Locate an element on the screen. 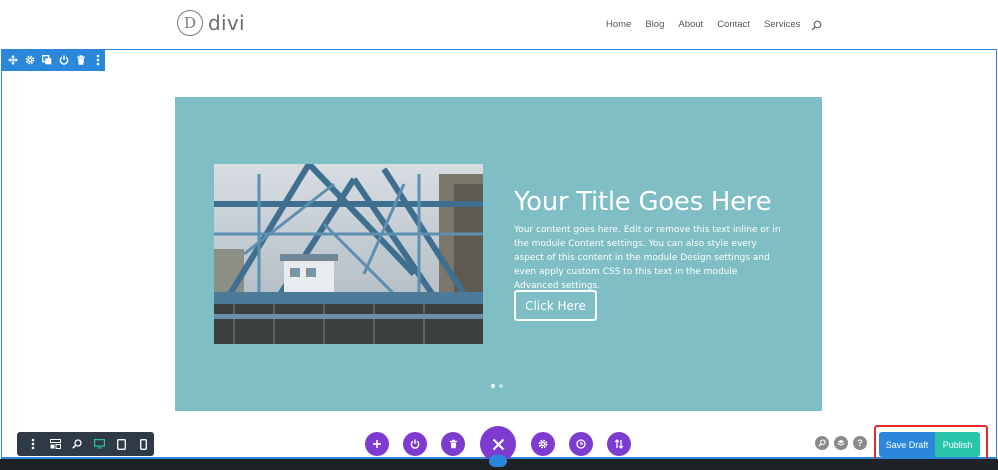 Image resolution: width=998 pixels, height=470 pixels. save-draft-button: Save Draft is located at coordinates (907, 444).